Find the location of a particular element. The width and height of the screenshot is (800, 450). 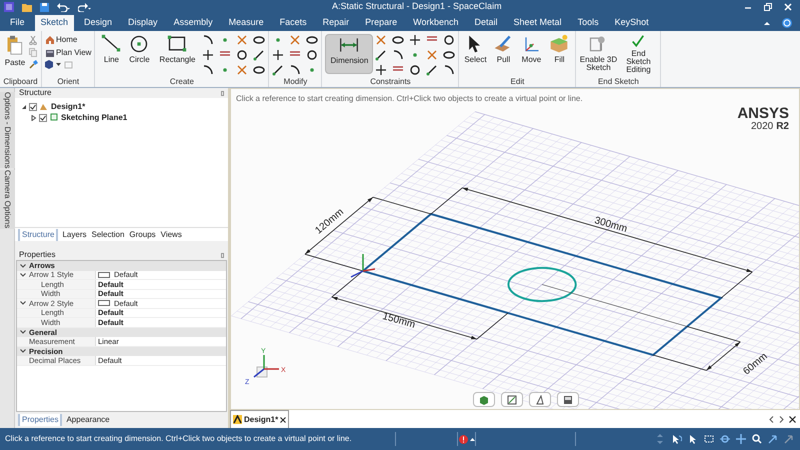

panel-tab: Layers is located at coordinates (74, 234).